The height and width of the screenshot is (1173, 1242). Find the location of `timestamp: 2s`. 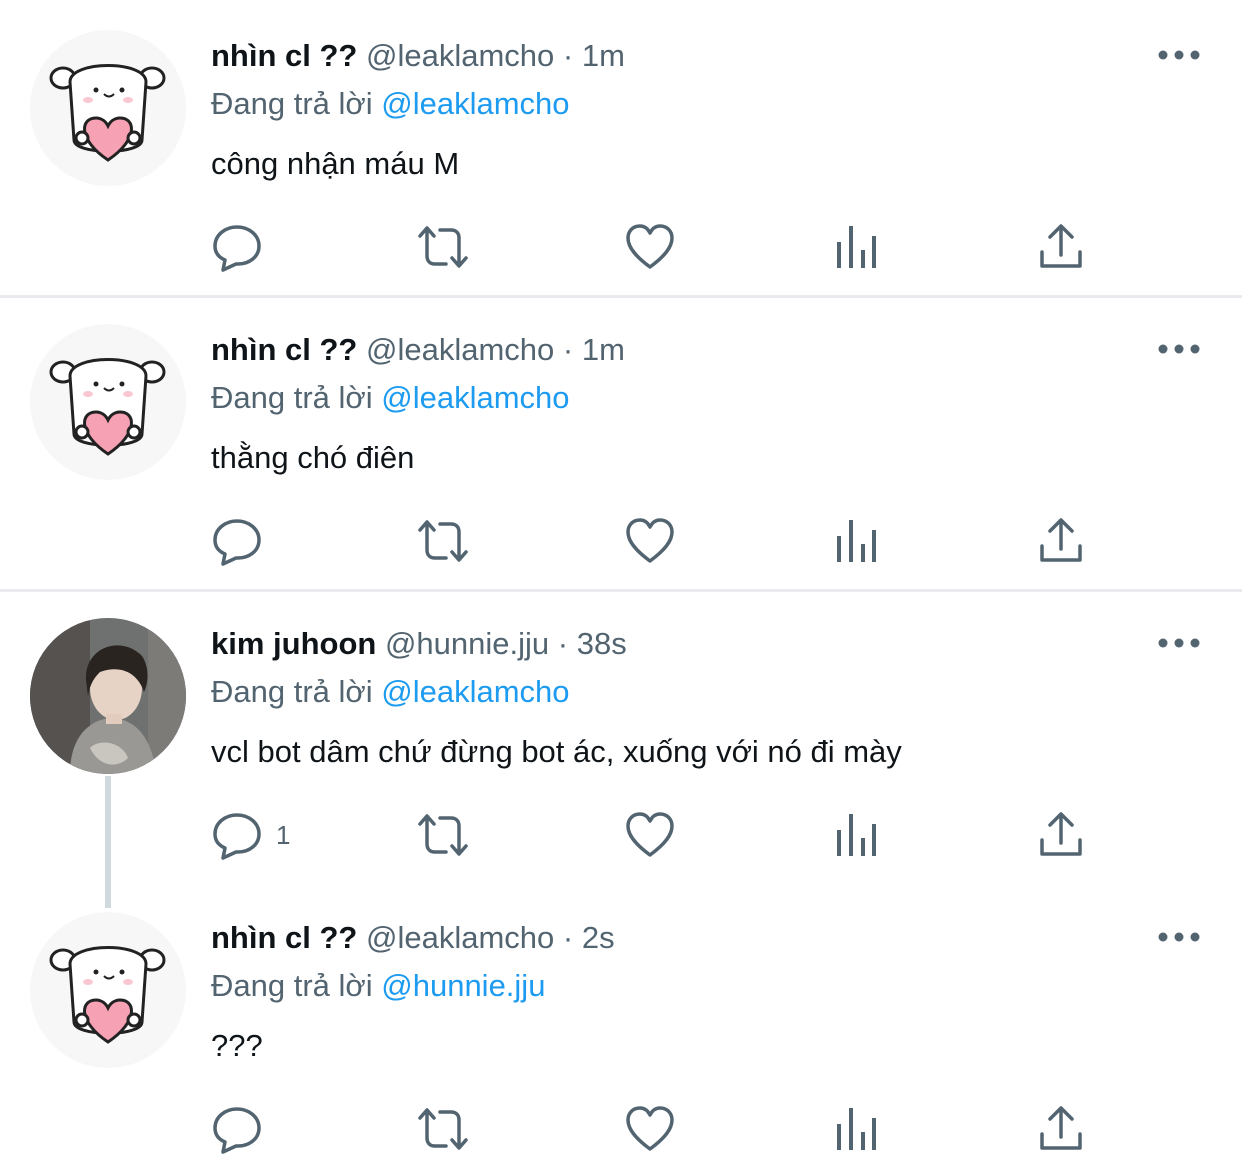

timestamp: 2s is located at coordinates (598, 937).